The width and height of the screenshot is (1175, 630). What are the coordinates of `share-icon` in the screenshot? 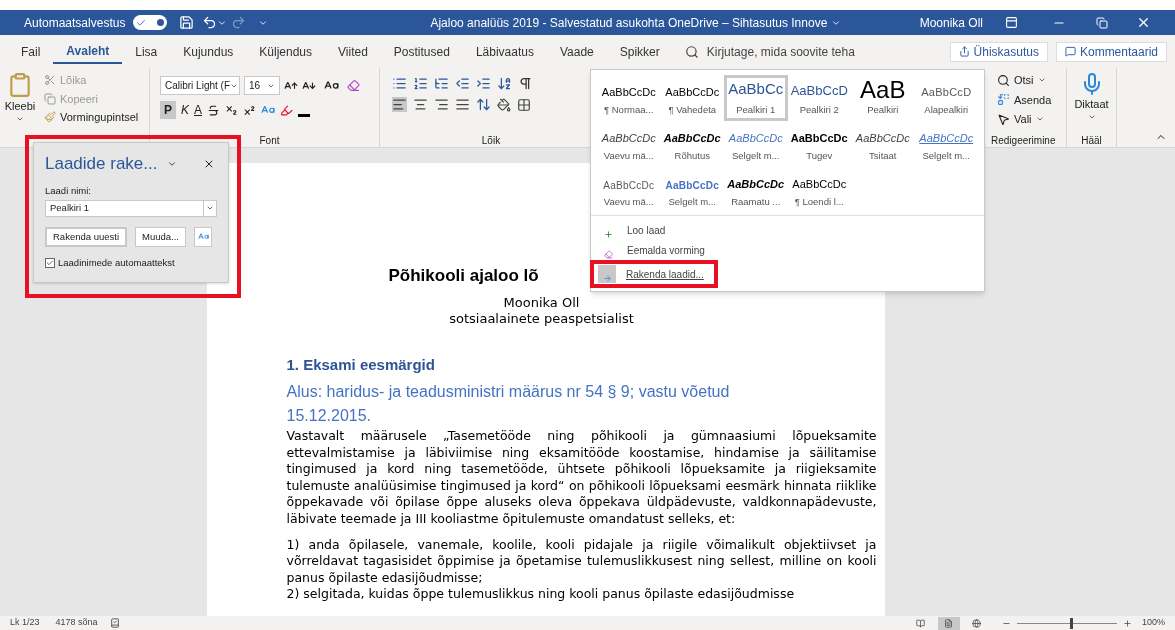 It's located at (964, 51).